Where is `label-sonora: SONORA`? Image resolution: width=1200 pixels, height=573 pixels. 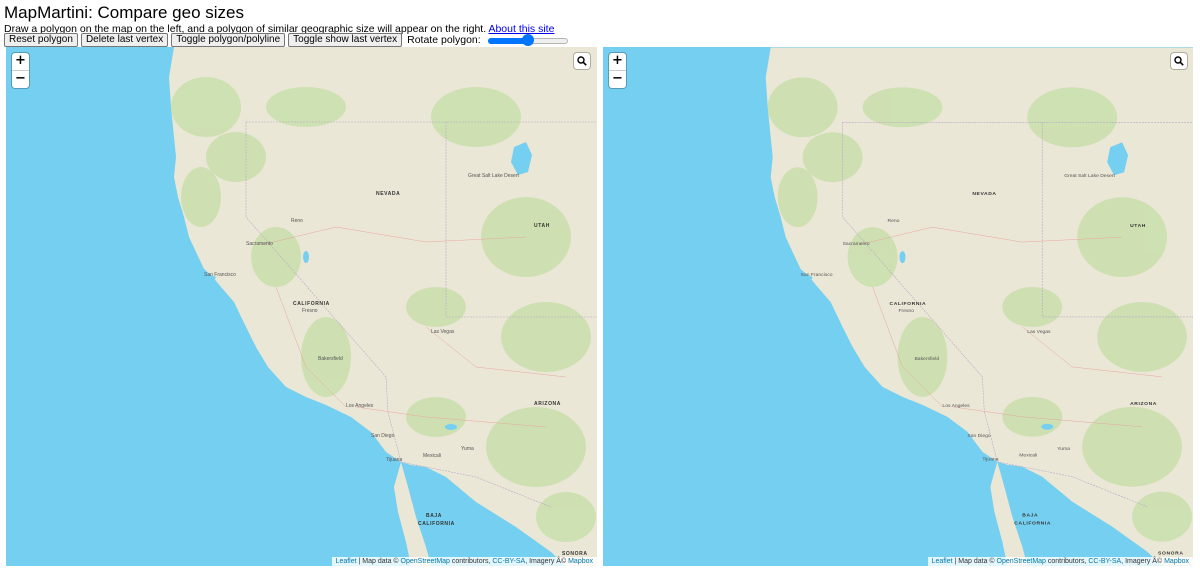
label-sonora: SONORA is located at coordinates (1170, 554).